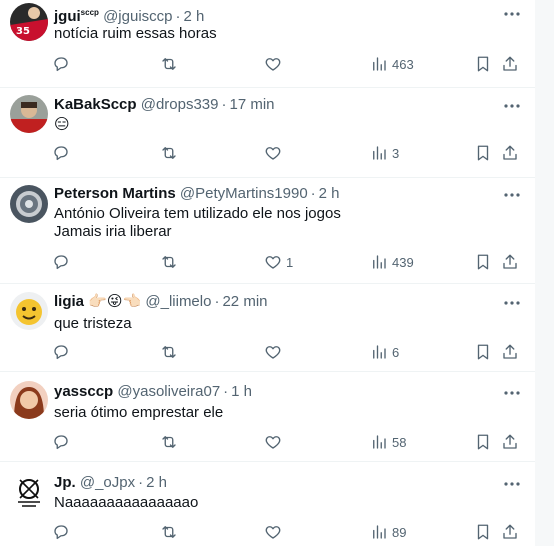 The image size is (554, 546). Describe the element at coordinates (379, 262) in the screenshot. I see `views-icon` at that location.